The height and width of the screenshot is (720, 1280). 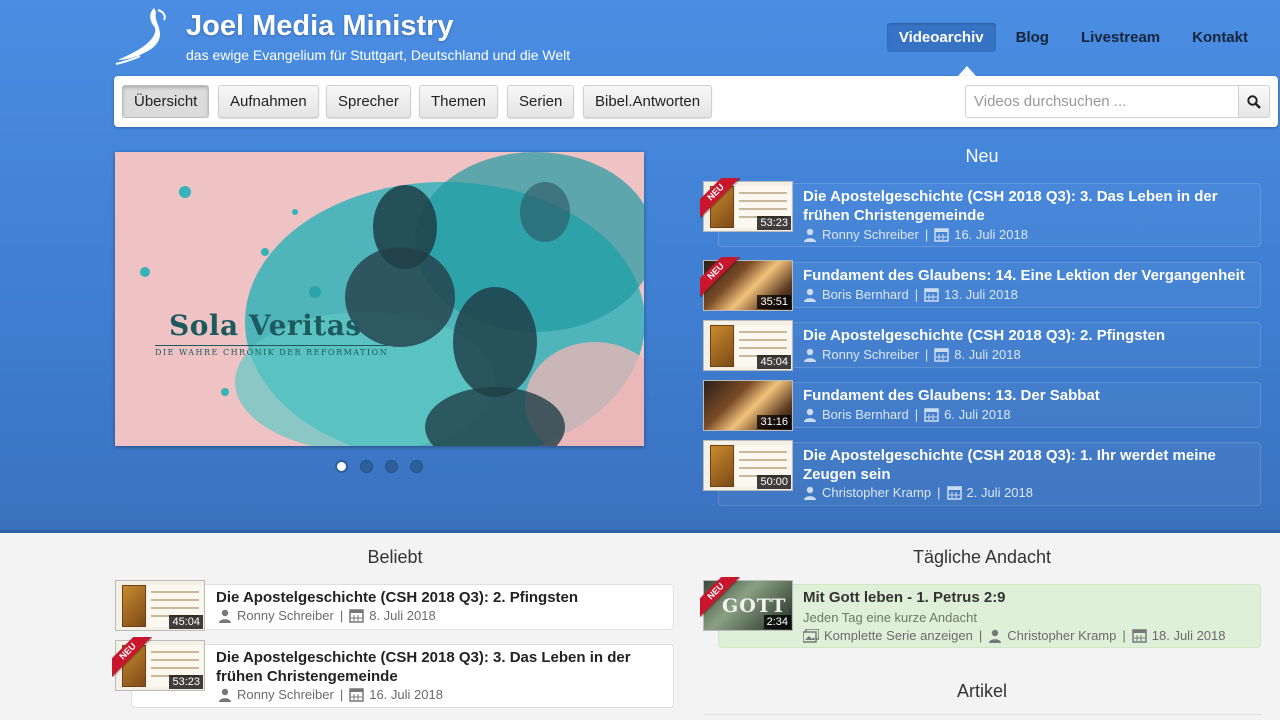 What do you see at coordinates (320, 26) in the screenshot?
I see `site-title: Joel Media Ministry` at bounding box center [320, 26].